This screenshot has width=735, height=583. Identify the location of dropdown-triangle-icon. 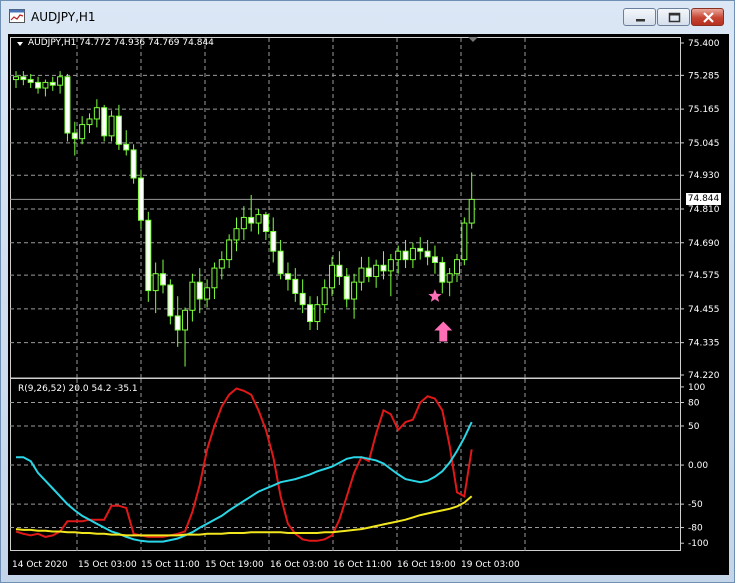
(20, 44).